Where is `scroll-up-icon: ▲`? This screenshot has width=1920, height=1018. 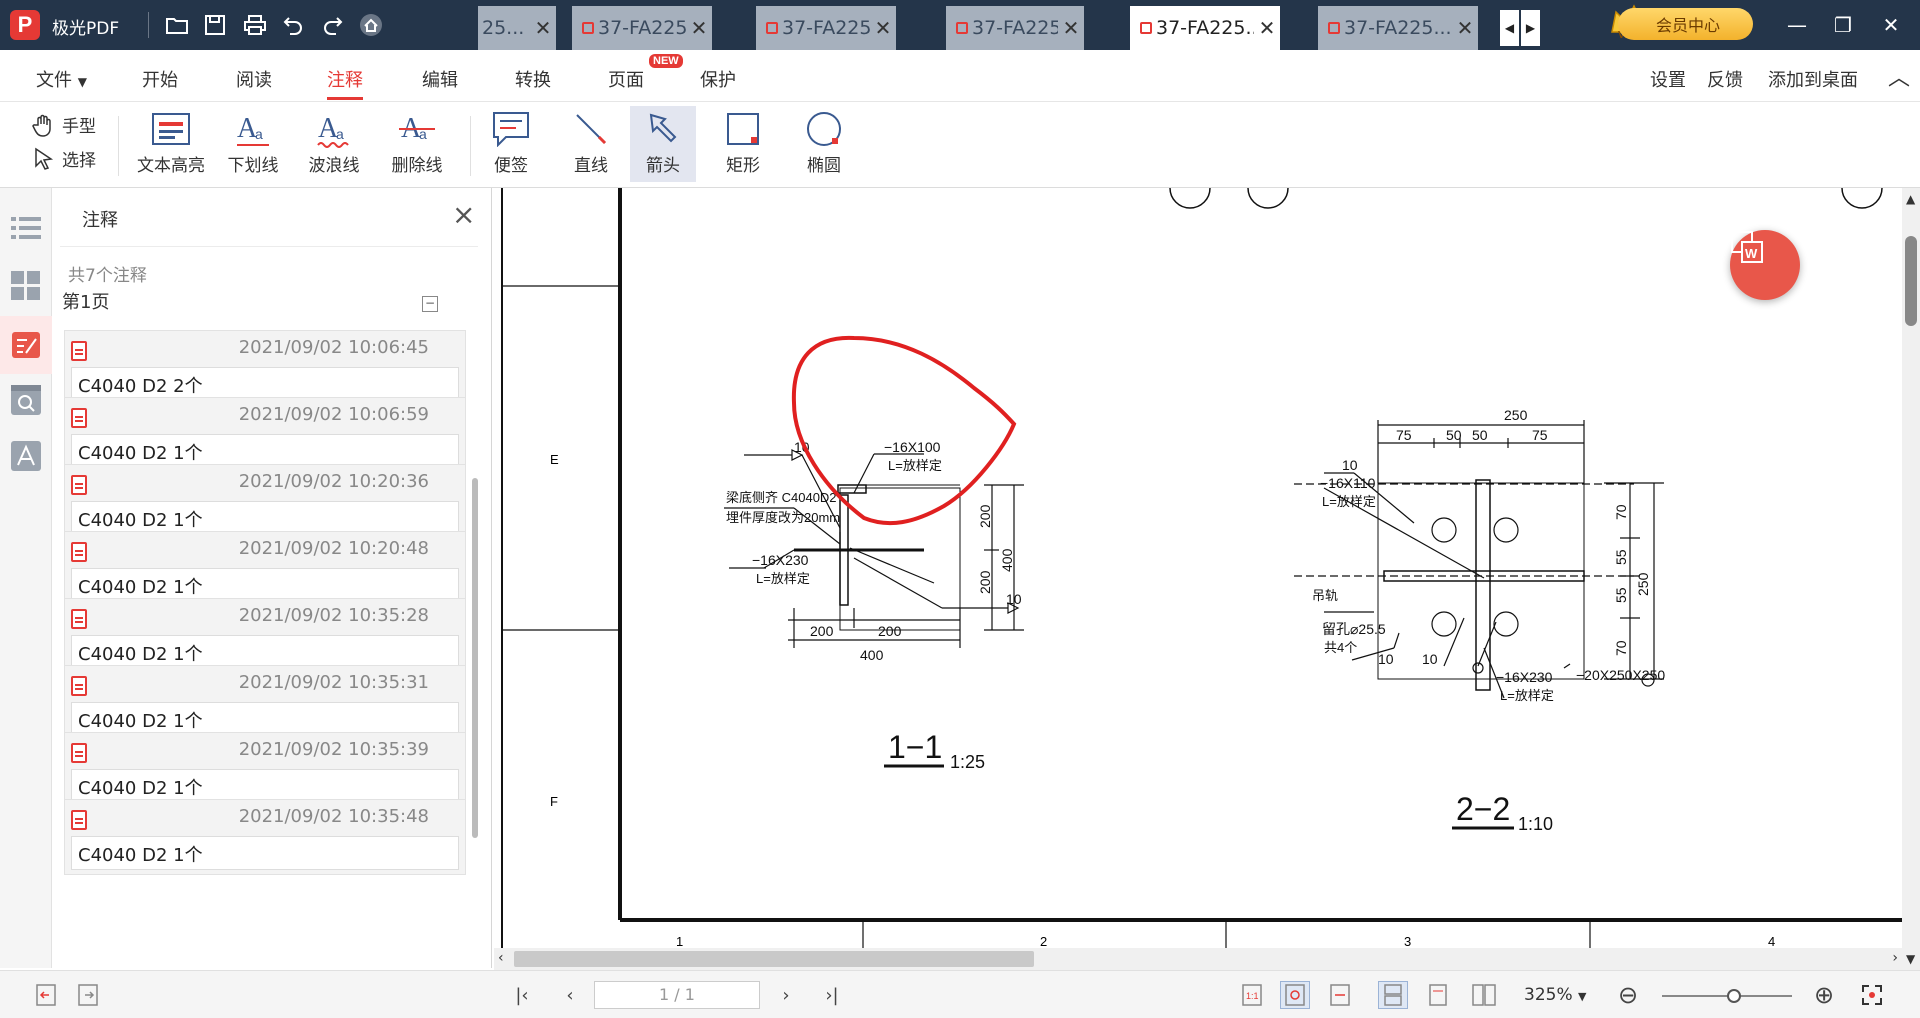 scroll-up-icon: ▲ is located at coordinates (1910, 199).